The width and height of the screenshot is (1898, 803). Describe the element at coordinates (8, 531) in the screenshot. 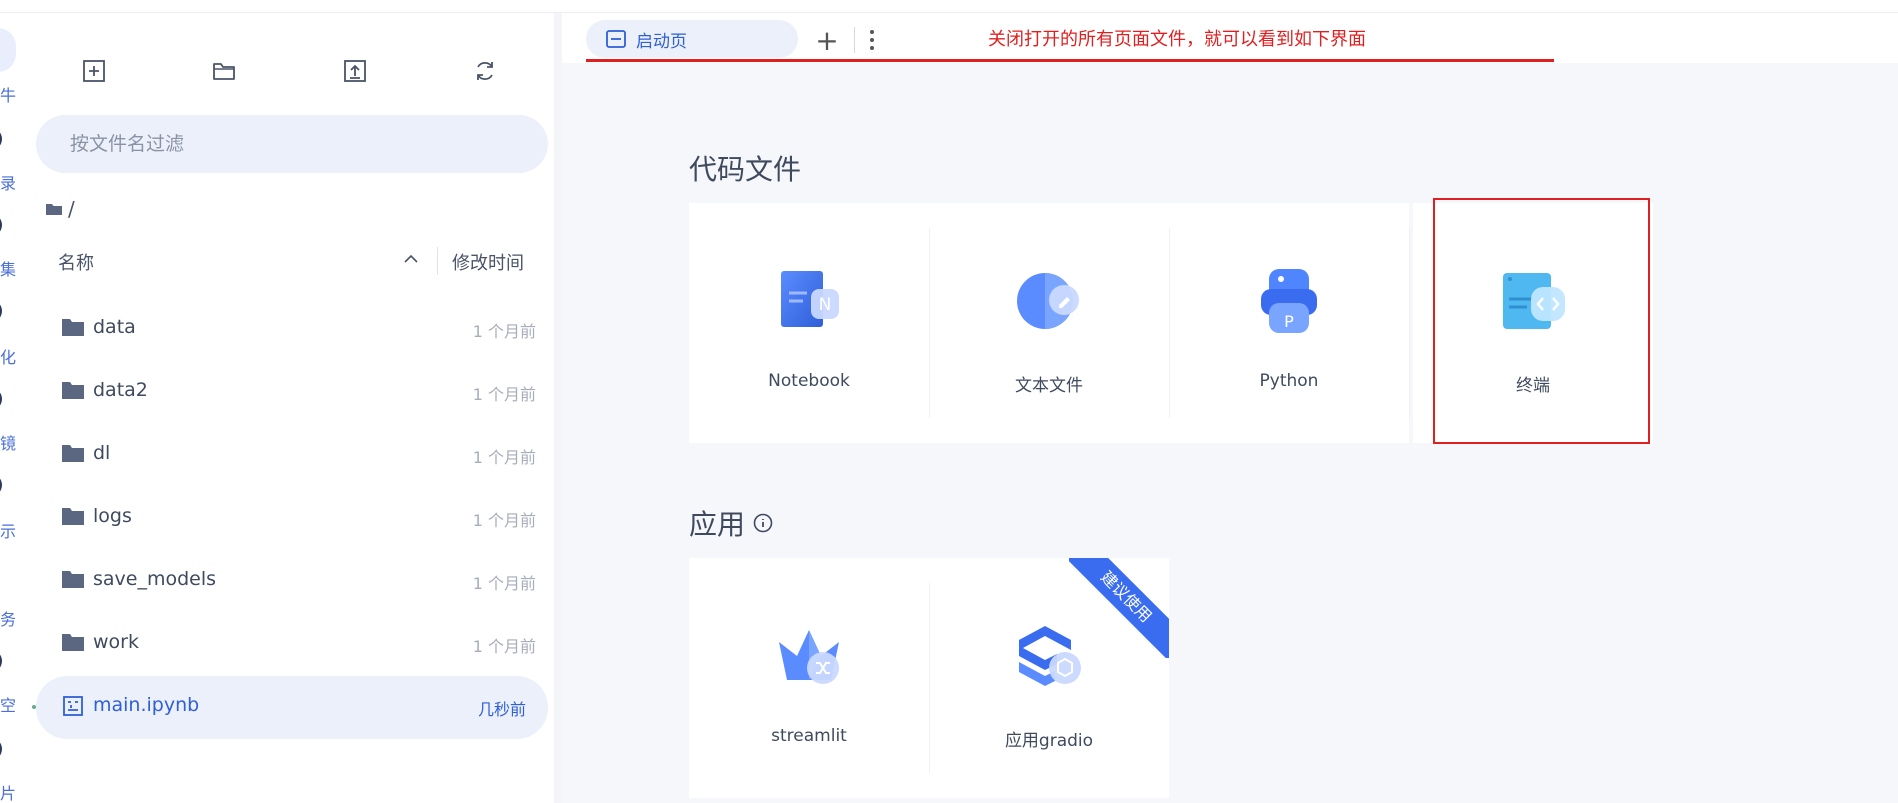

I see `rail-label: 示` at that location.